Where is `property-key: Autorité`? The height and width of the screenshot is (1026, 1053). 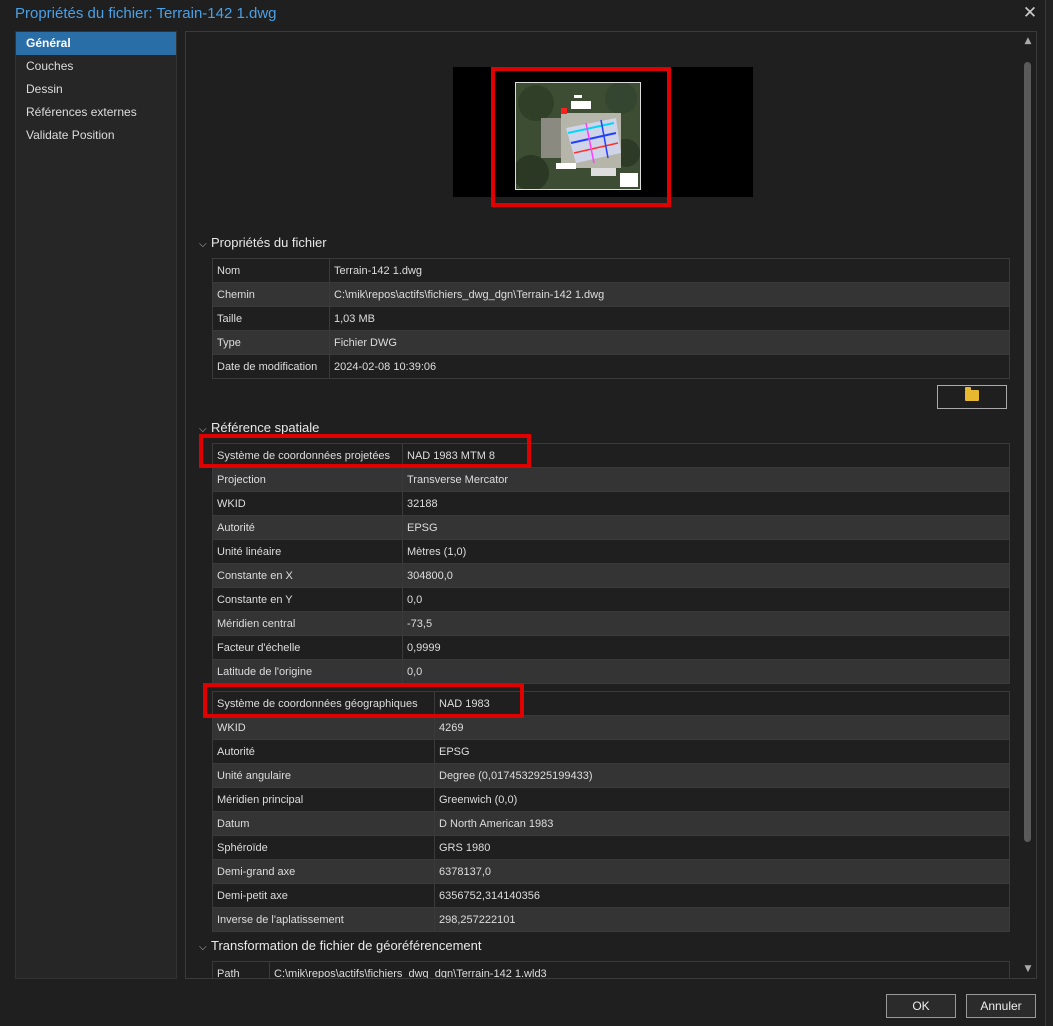
property-key: Autorité is located at coordinates (307, 527).